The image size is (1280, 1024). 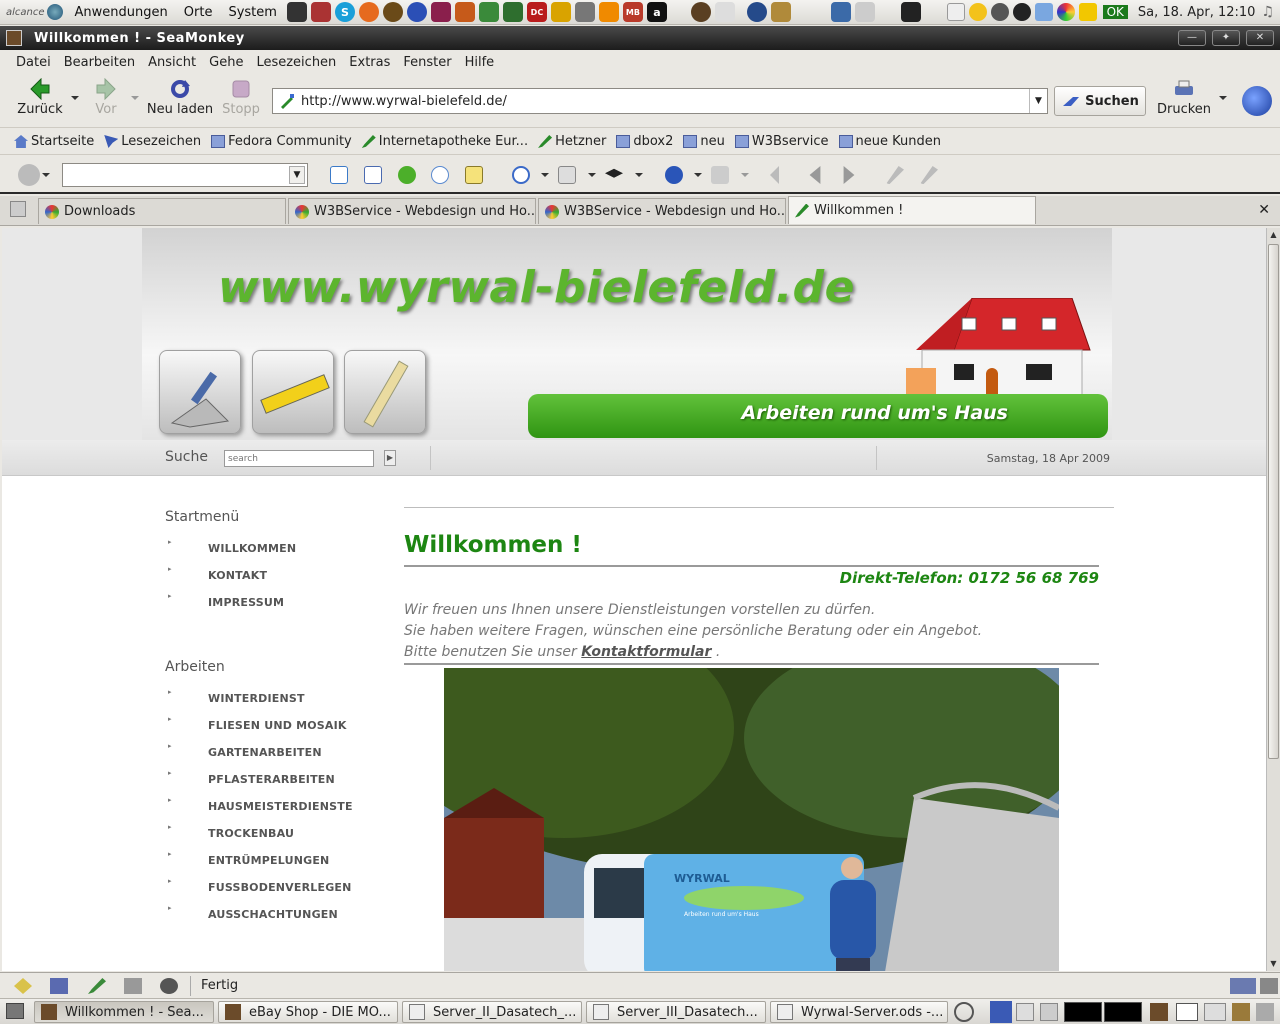 What do you see at coordinates (1197, 12) in the screenshot?
I see `panel-clock: Sa, 18. Apr, 12:10` at bounding box center [1197, 12].